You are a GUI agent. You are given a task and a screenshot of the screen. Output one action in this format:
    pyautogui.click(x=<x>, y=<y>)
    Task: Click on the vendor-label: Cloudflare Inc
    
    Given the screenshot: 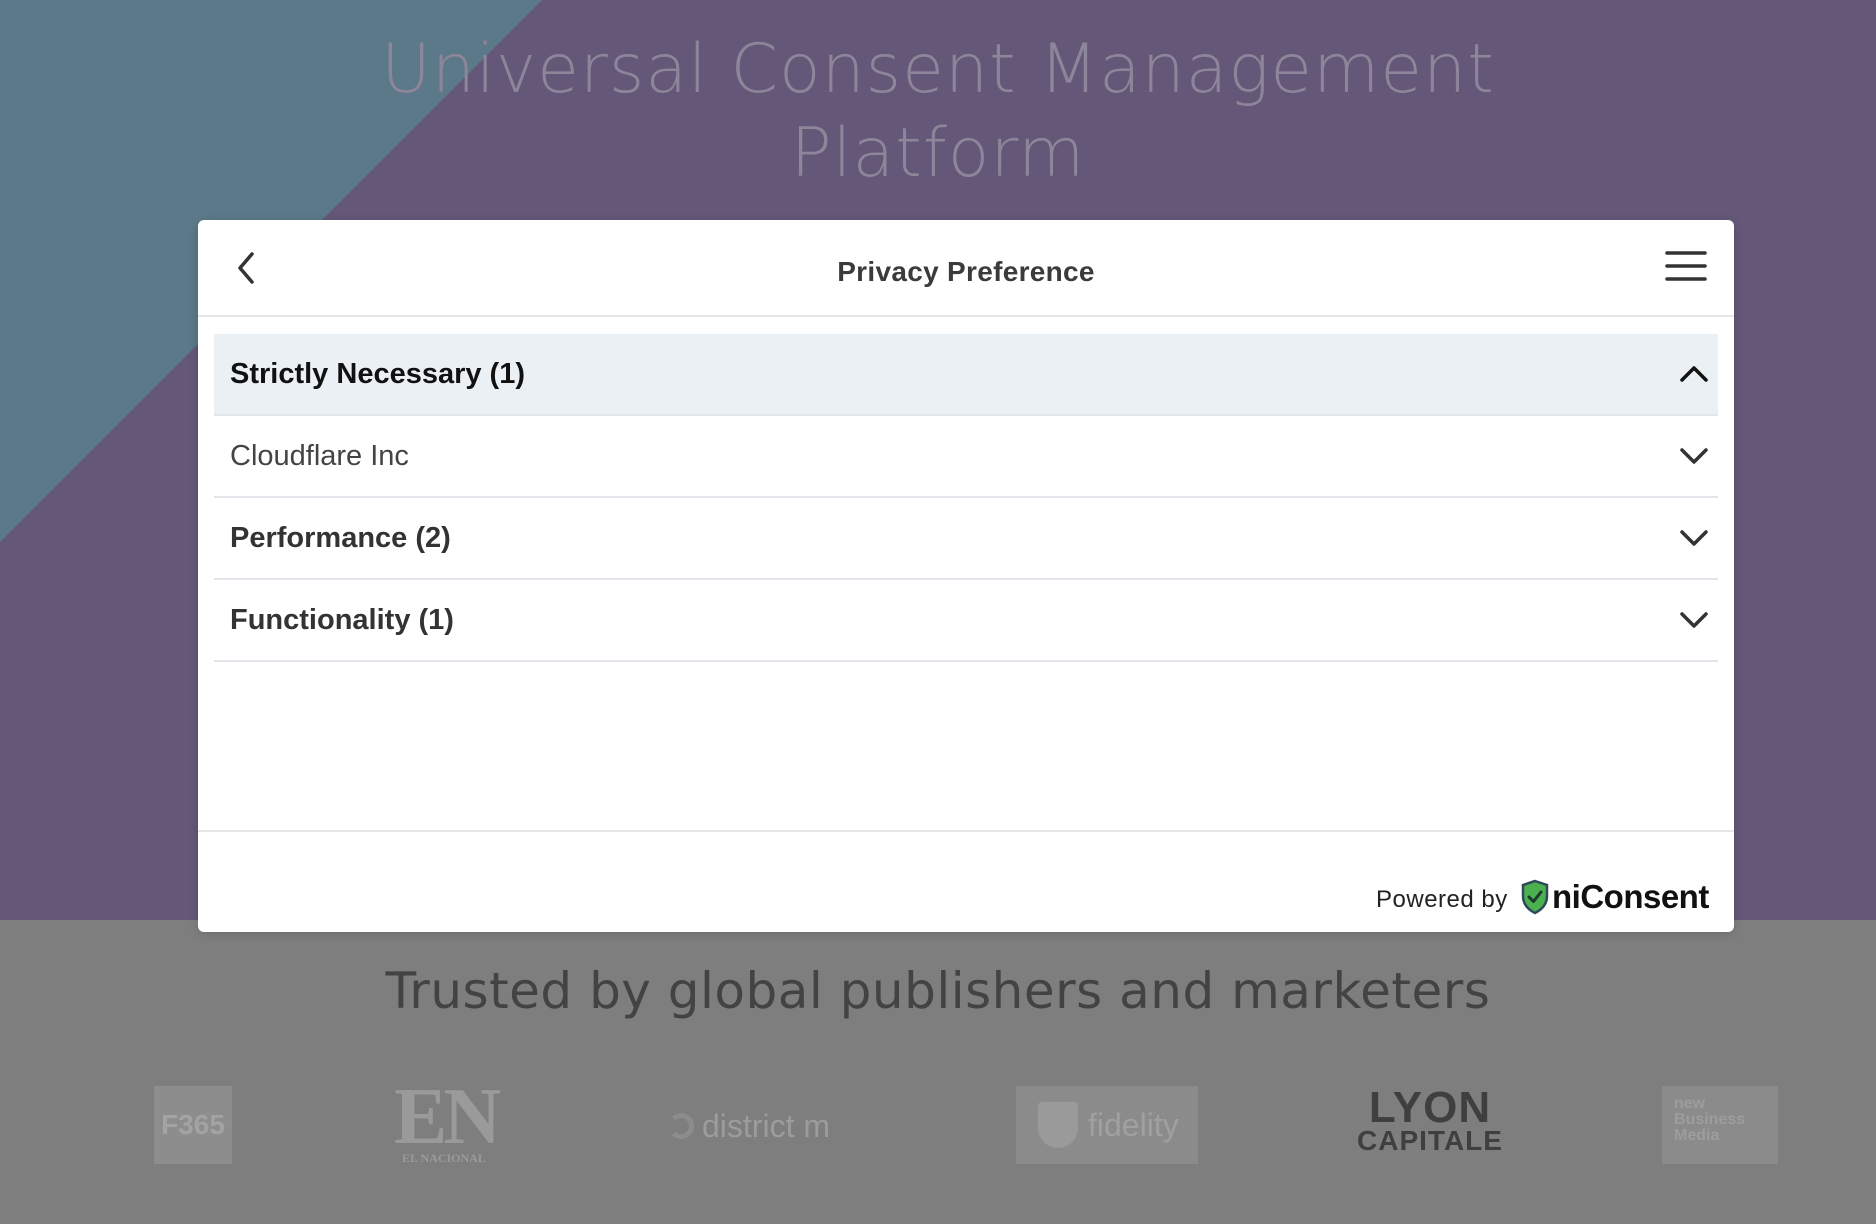 What is the action you would take?
    pyautogui.click(x=319, y=456)
    